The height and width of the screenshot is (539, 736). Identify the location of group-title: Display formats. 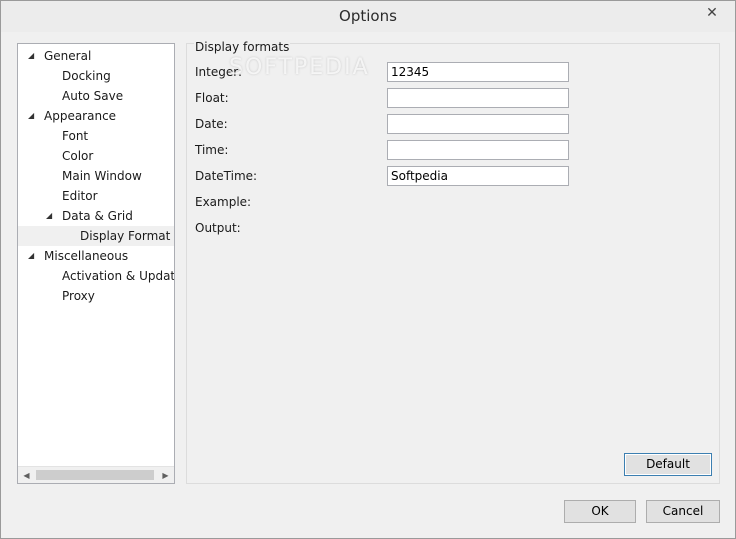
(242, 47).